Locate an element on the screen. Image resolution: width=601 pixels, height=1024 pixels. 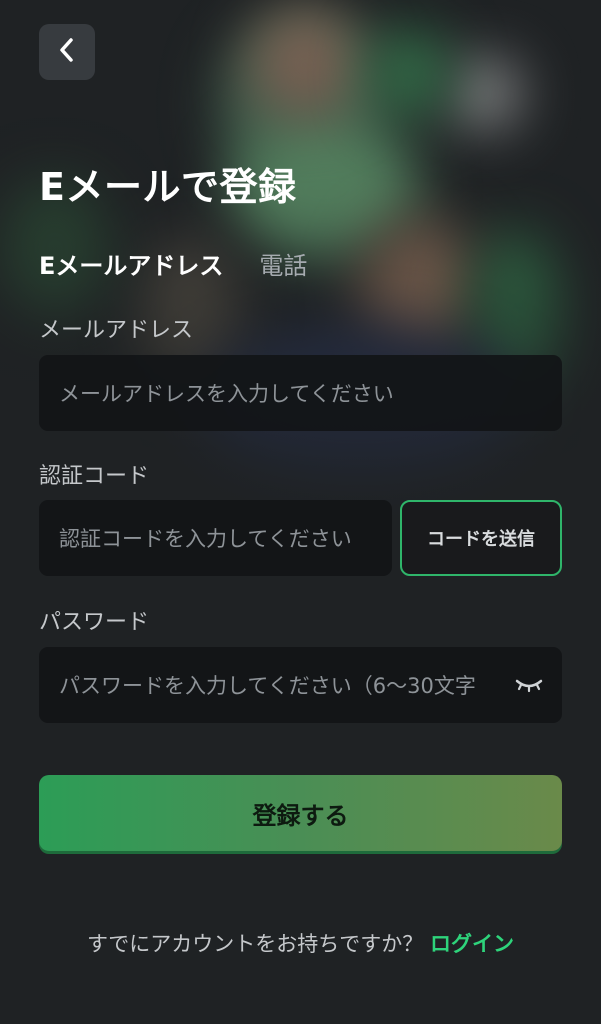
password-field: パスワードを入力してください（6〜30文字 is located at coordinates (300, 685).